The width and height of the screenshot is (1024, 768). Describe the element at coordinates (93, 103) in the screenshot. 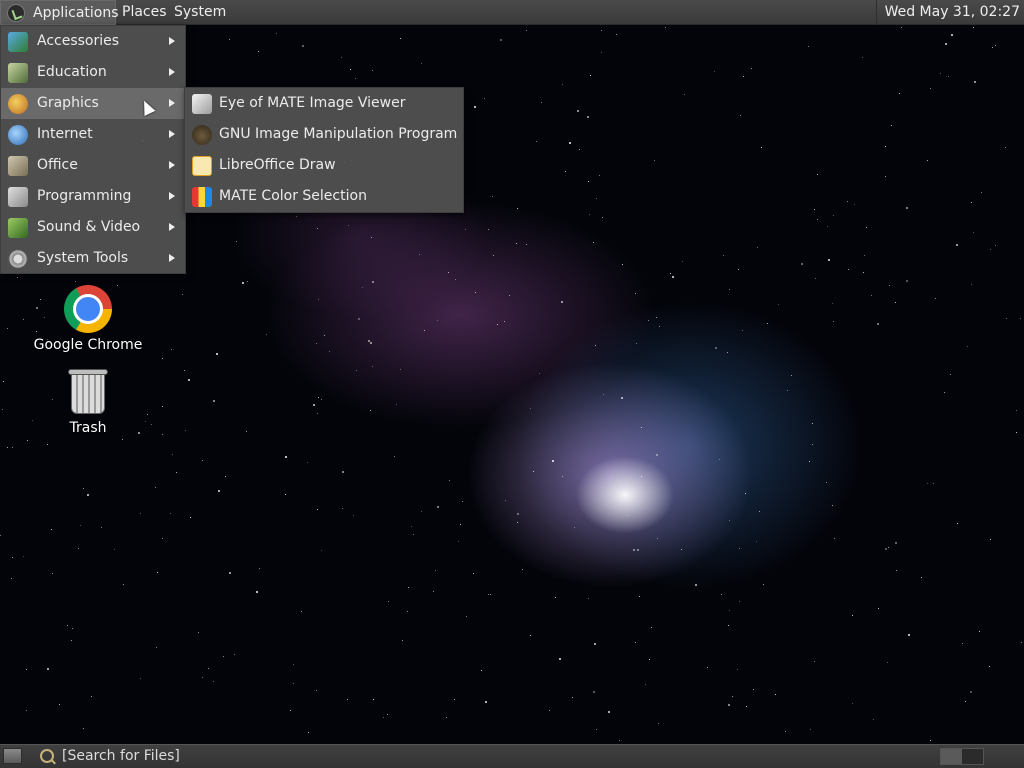

I see `menu-item-graphics: Graphics` at that location.